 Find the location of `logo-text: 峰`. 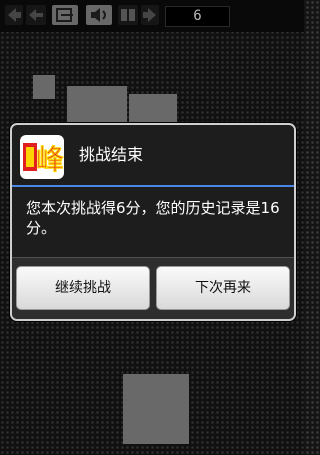

logo-text: 峰 is located at coordinates (50, 159).